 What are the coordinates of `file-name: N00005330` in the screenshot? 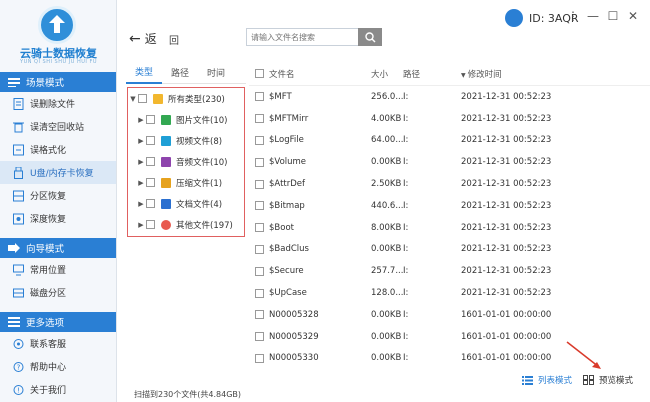 It's located at (294, 358).